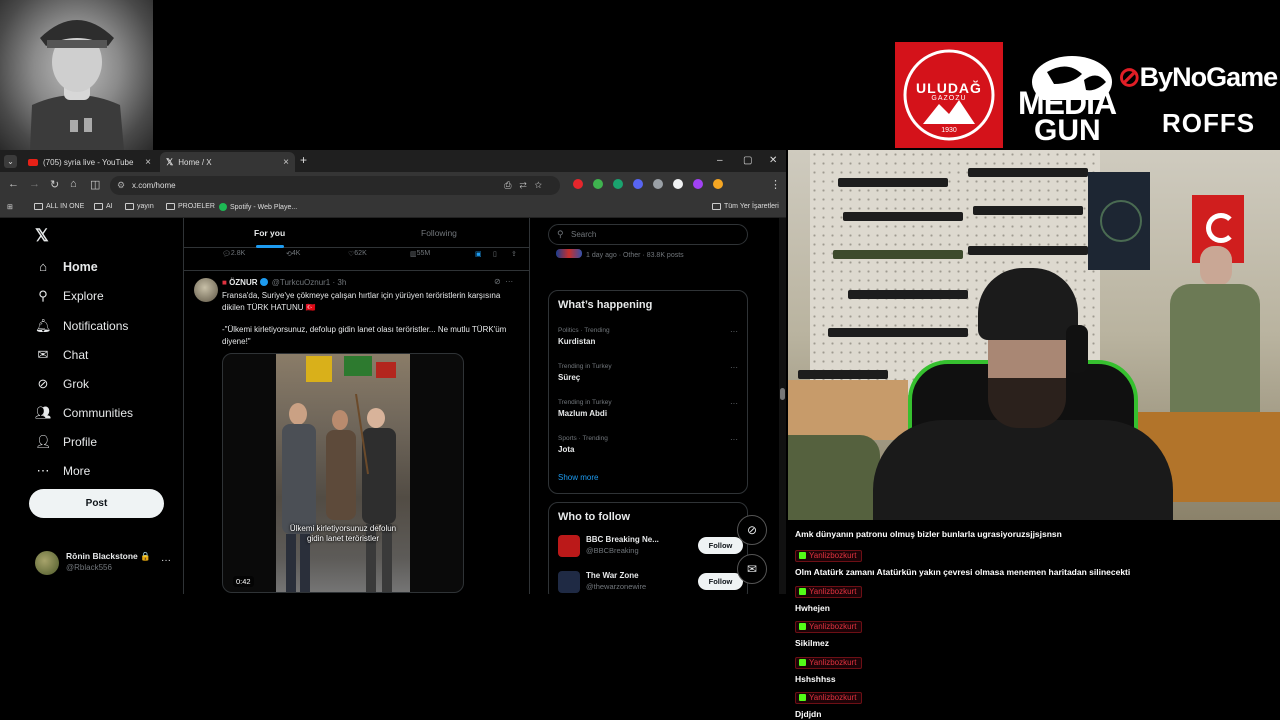  What do you see at coordinates (949, 88) in the screenshot?
I see `uludag-name: ULUDAĞ` at bounding box center [949, 88].